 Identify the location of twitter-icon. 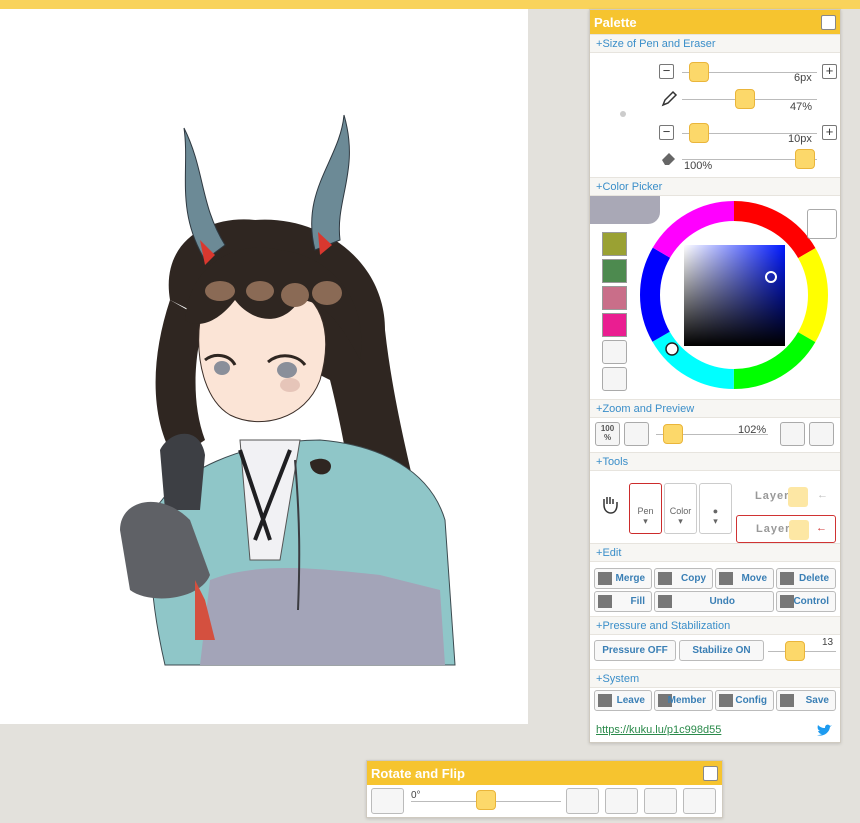
(824, 731).